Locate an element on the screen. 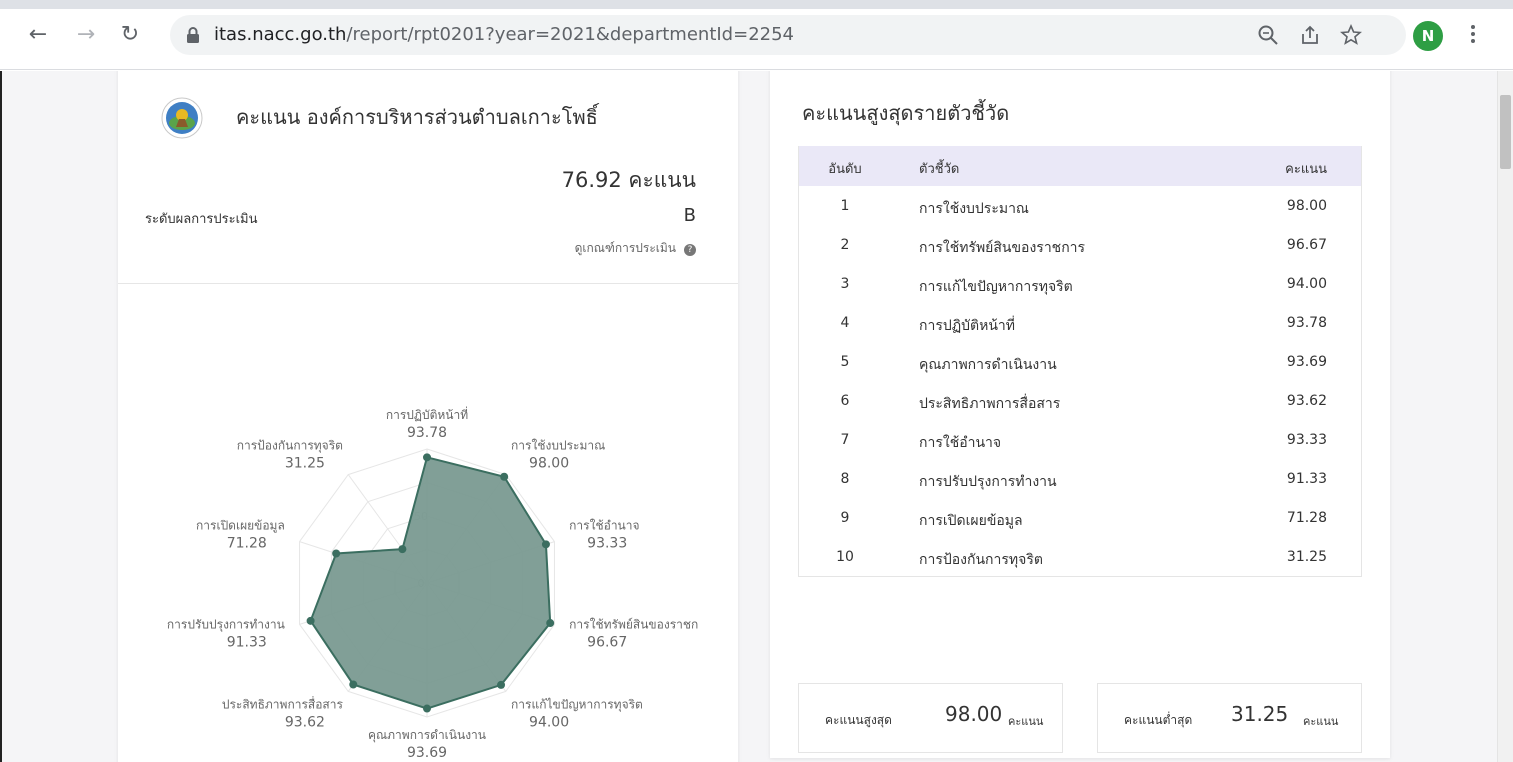  max-score-value: 98.00 is located at coordinates (974, 714).